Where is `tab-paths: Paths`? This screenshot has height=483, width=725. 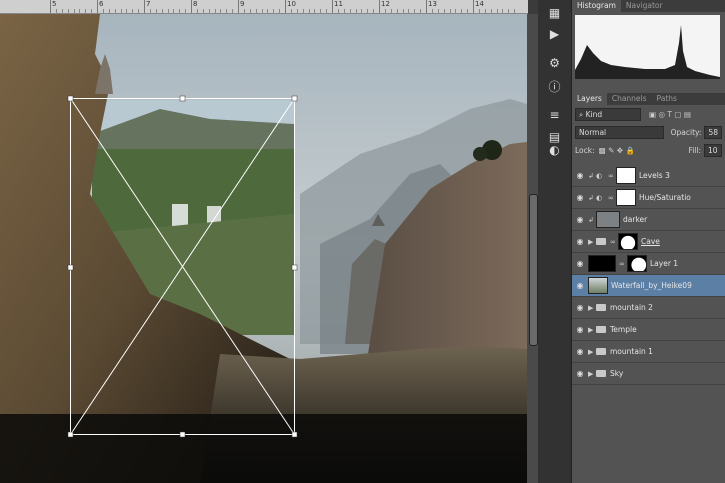
tab-paths: Paths is located at coordinates (667, 99).